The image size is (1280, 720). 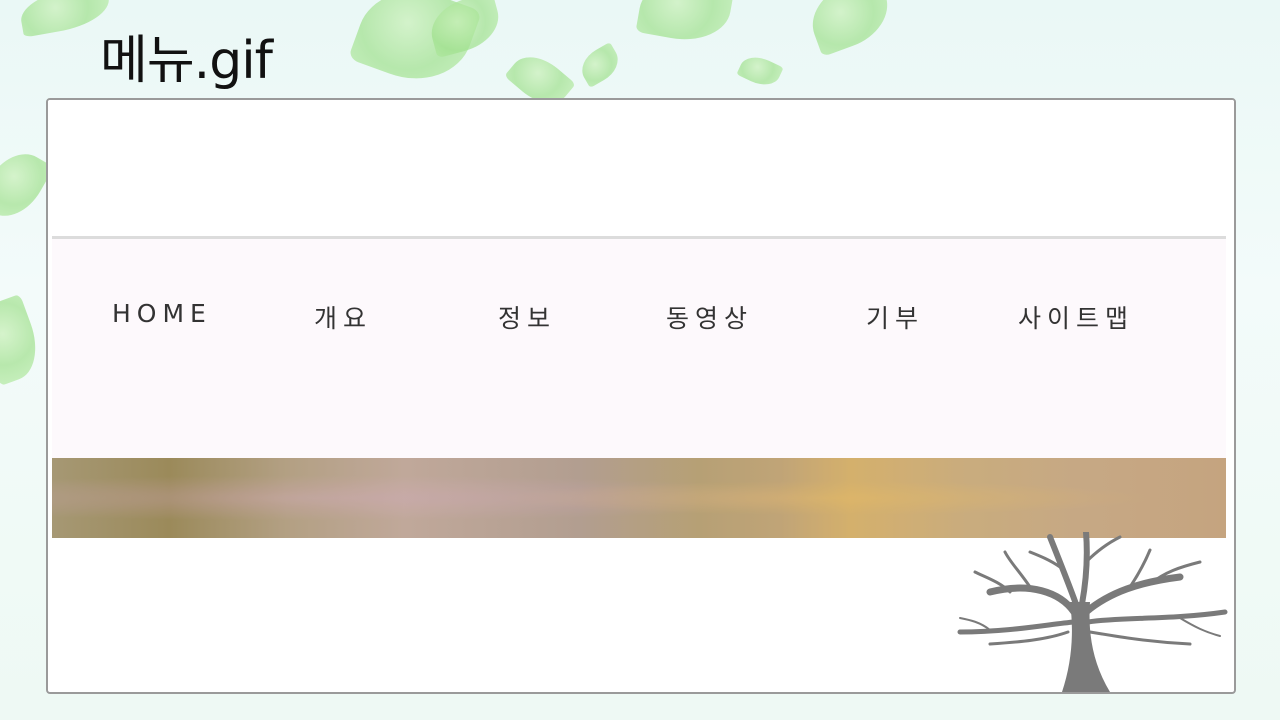 I want to click on menu-item-home: HOME, so click(x=162, y=313).